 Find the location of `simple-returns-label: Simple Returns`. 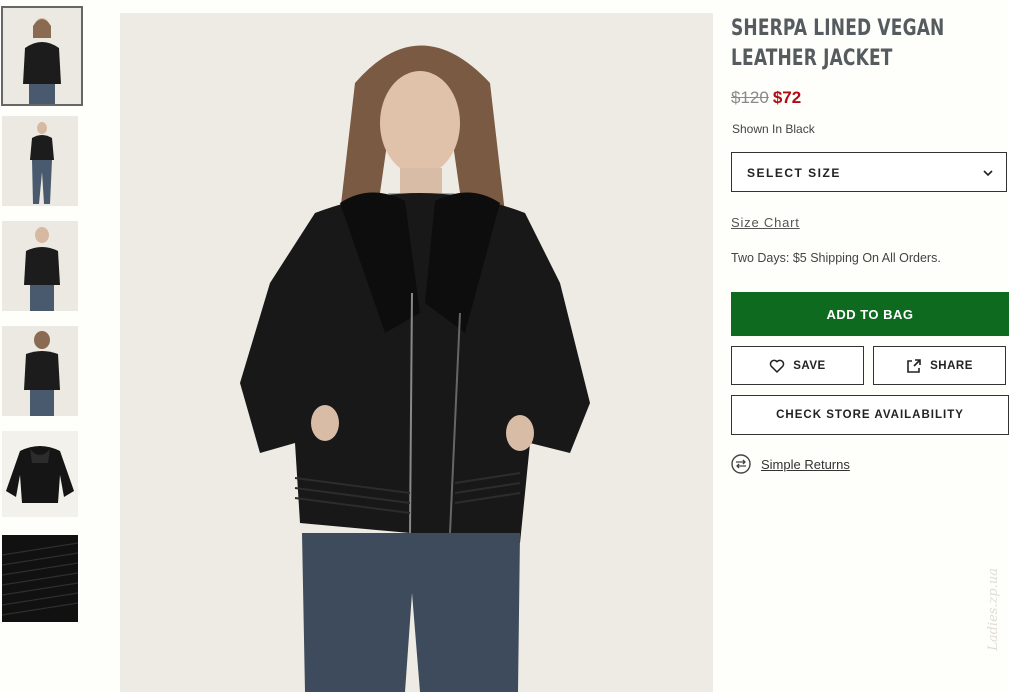

simple-returns-label: Simple Returns is located at coordinates (805, 464).